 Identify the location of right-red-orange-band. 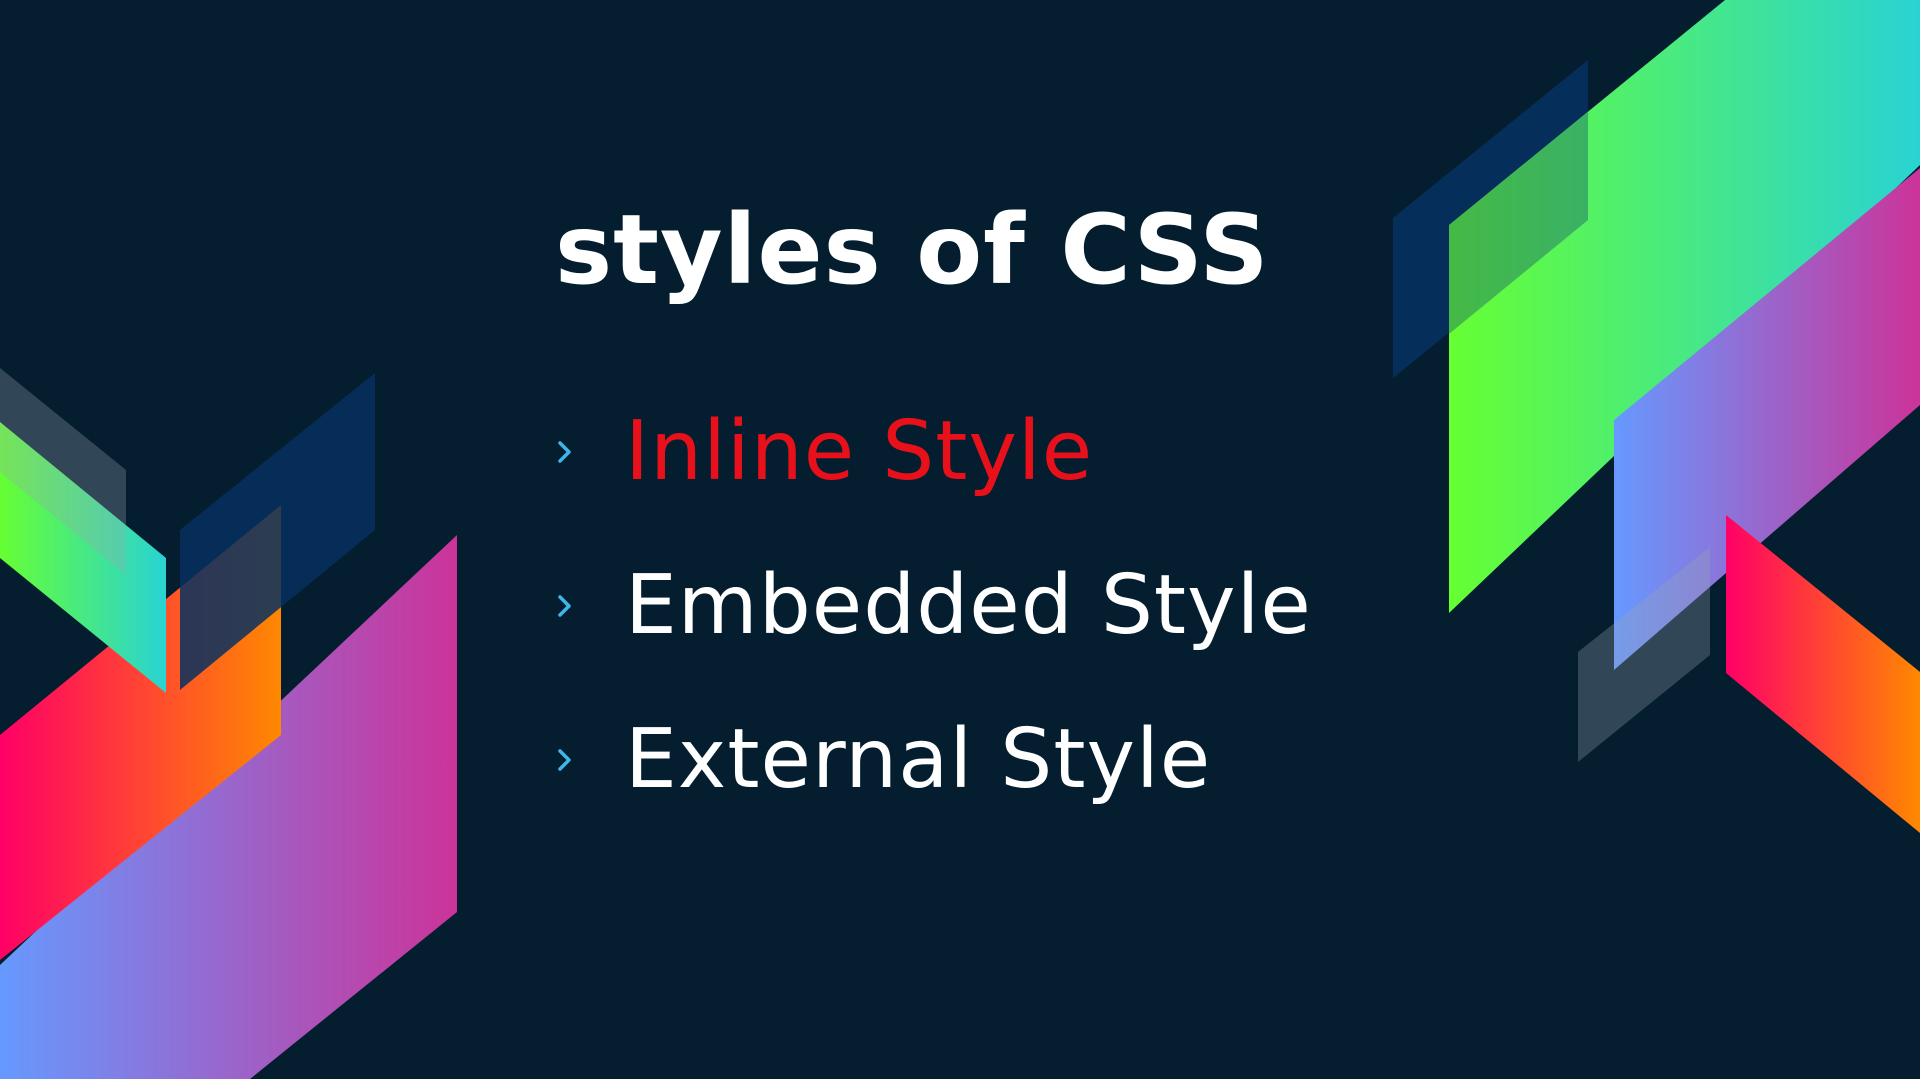
(1823, 674).